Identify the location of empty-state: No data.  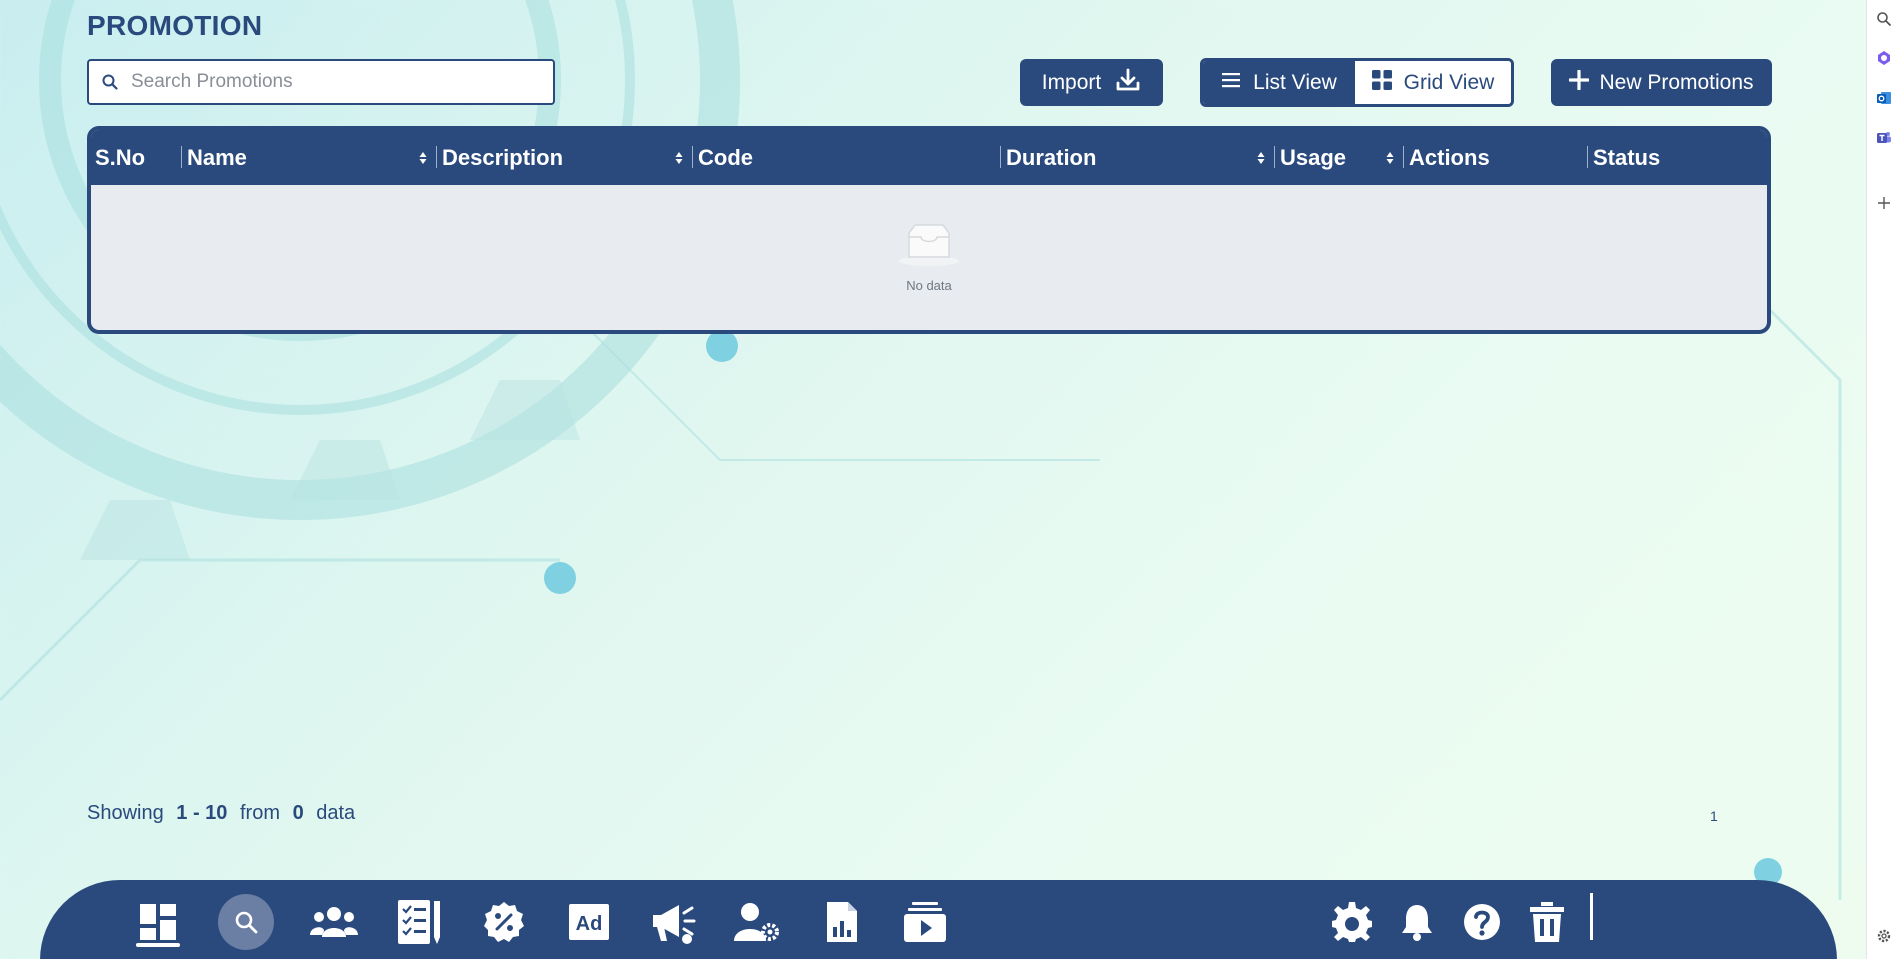
(929, 257).